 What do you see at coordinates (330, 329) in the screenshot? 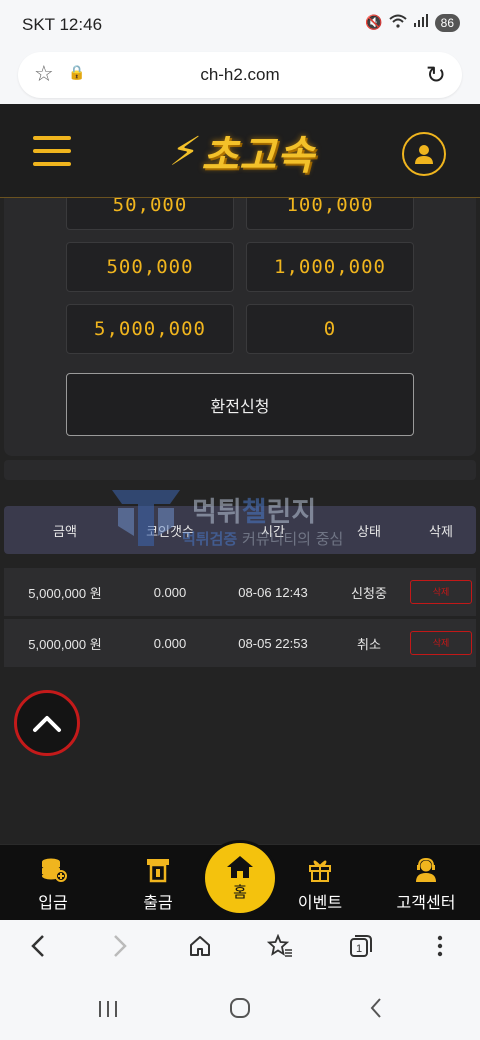
I see `amount-reset-button: 0` at bounding box center [330, 329].